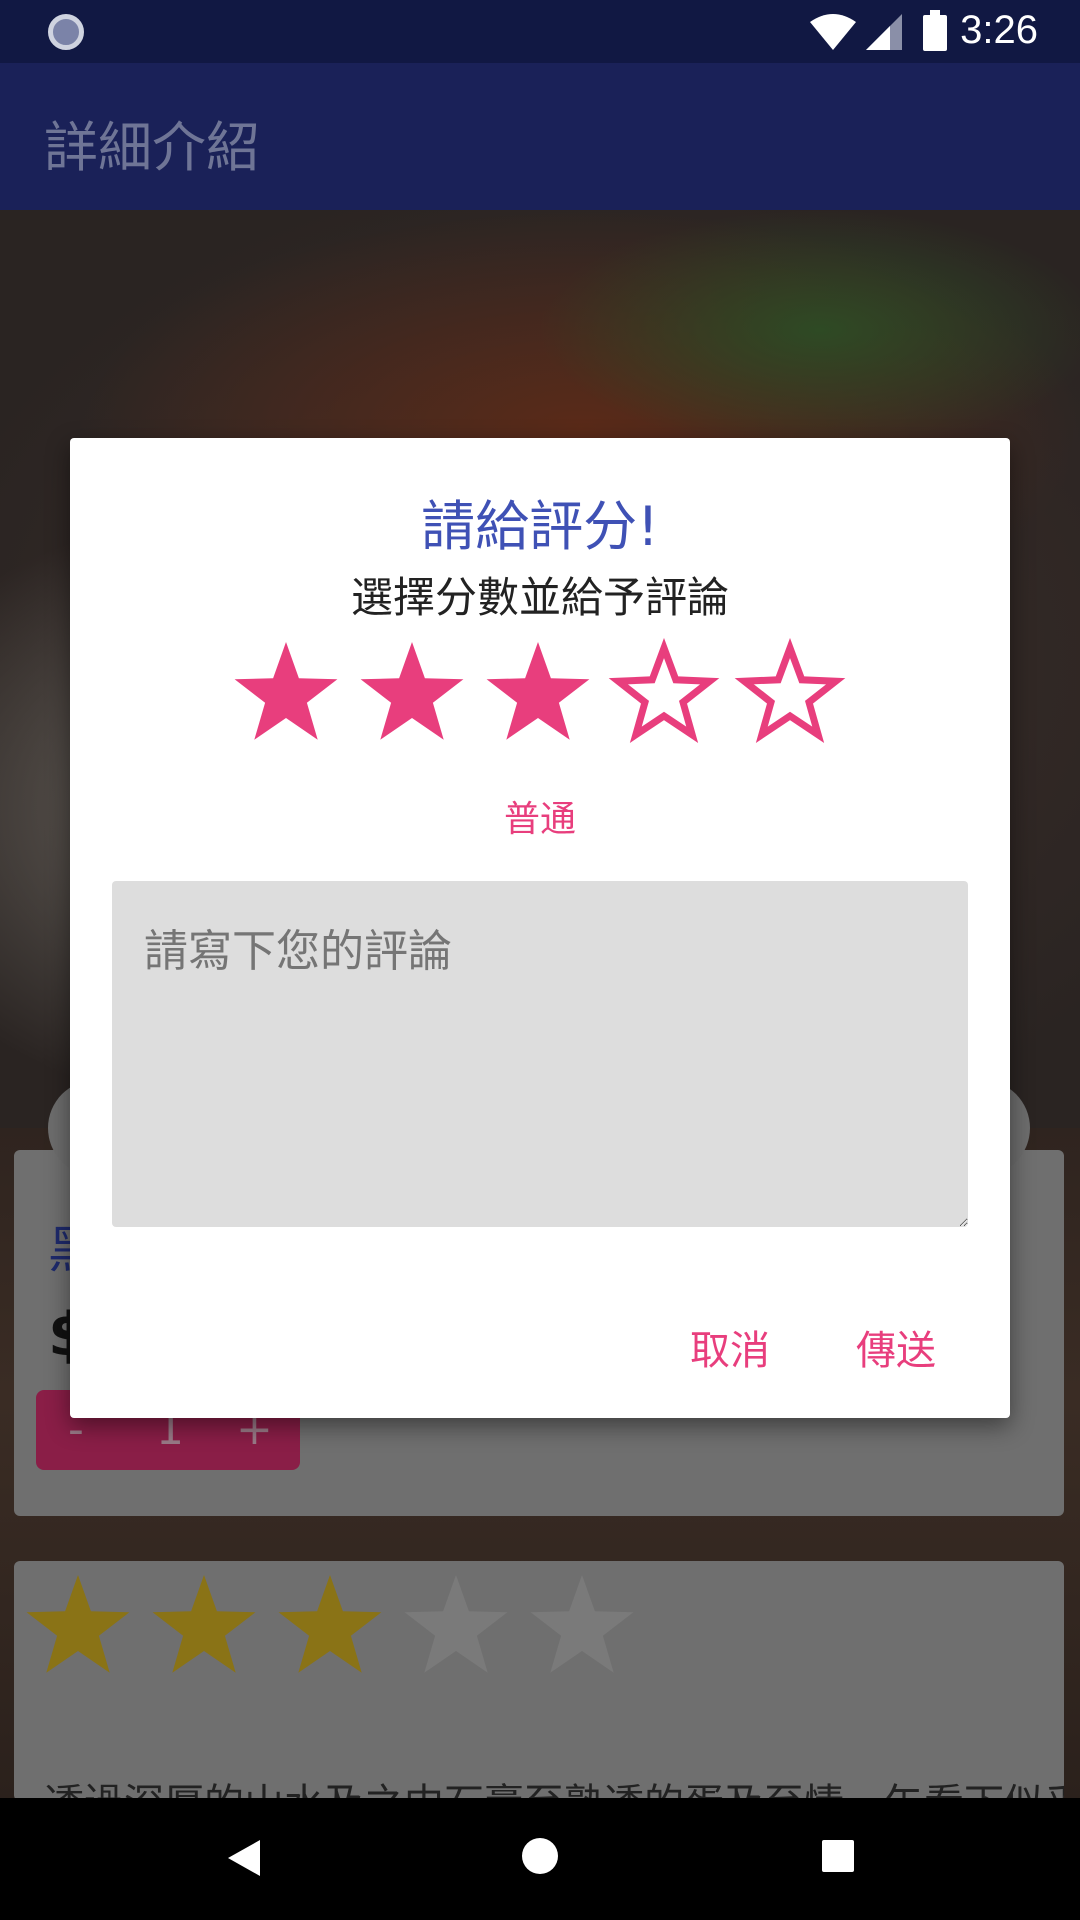 Image resolution: width=1080 pixels, height=1920 pixels. What do you see at coordinates (539, 597) in the screenshot?
I see `dialog-subtitle: 選擇分數並給予評論` at bounding box center [539, 597].